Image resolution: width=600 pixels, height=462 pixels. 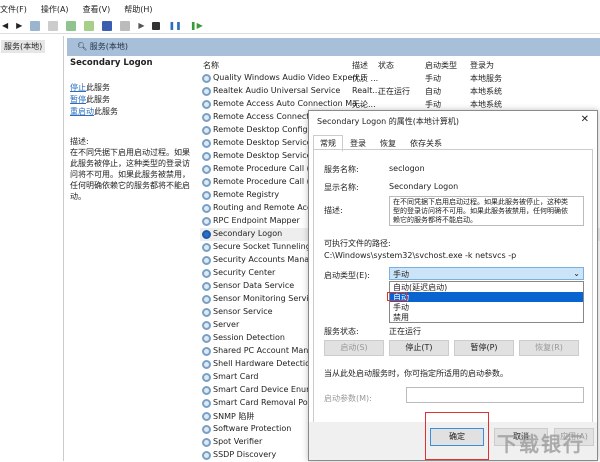 I want to click on menu-view: 查看(V), so click(x=97, y=10).